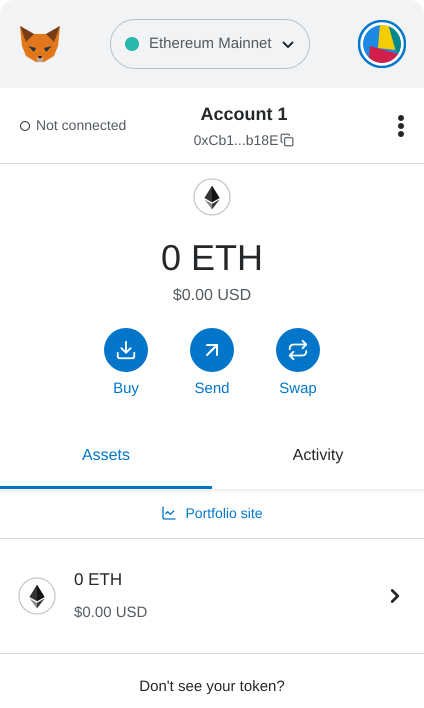 The image size is (424, 708). I want to click on account-avatar, so click(382, 44).